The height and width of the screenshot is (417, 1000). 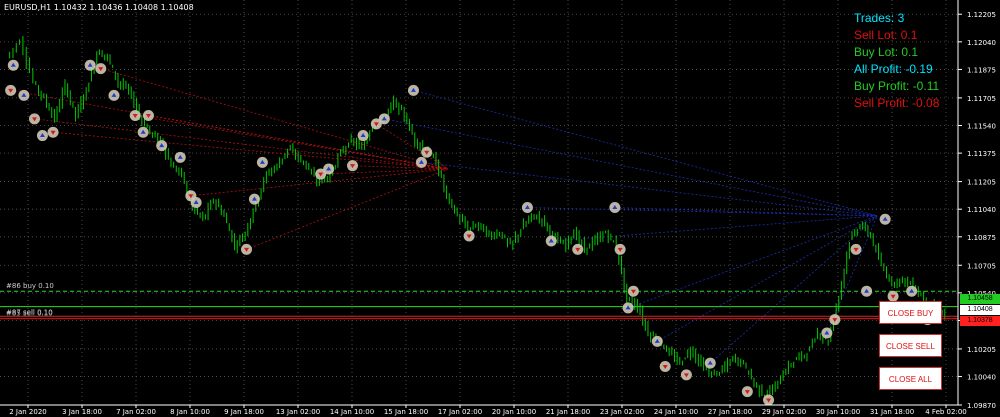 I want to click on time-tick-label: 30 Jan 10:00, so click(x=838, y=412).